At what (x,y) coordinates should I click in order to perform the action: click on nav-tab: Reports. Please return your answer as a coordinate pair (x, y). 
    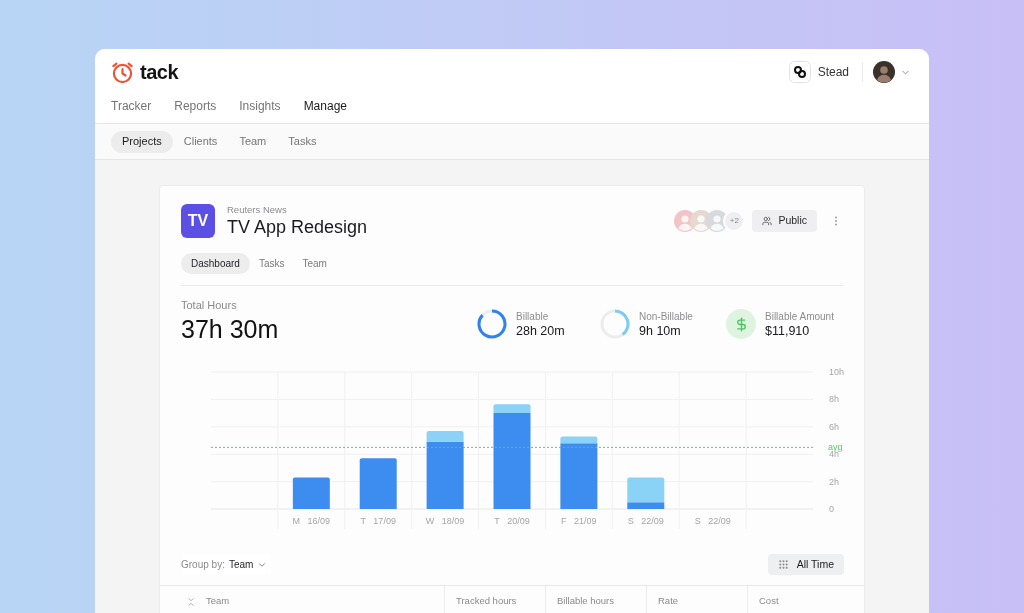
    Looking at the image, I should click on (195, 105).